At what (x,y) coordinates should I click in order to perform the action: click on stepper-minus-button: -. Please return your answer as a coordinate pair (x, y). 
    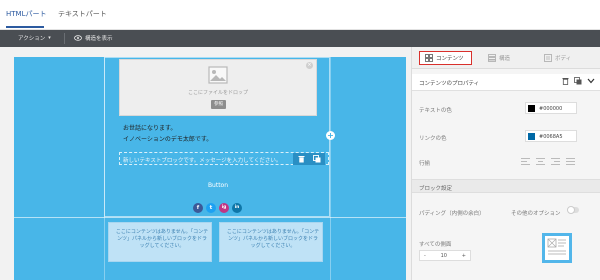
    Looking at the image, I should click on (425, 256).